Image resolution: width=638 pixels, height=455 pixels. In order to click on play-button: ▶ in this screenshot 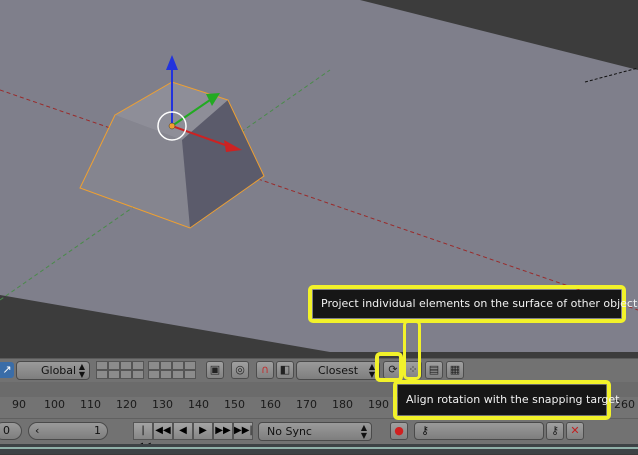, I will do `click(203, 431)`.